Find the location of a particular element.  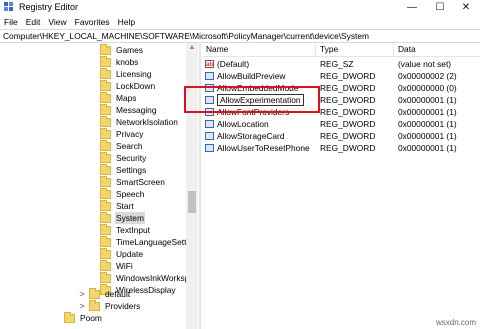

tree-item: TimeLanguageSettings is located at coordinates (149, 241).